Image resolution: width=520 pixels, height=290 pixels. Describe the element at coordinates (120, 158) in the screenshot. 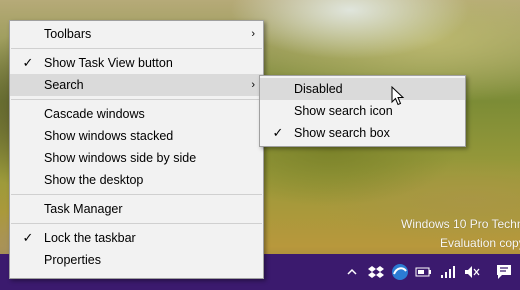

I see `menu-item-label: Show windows side by side` at that location.